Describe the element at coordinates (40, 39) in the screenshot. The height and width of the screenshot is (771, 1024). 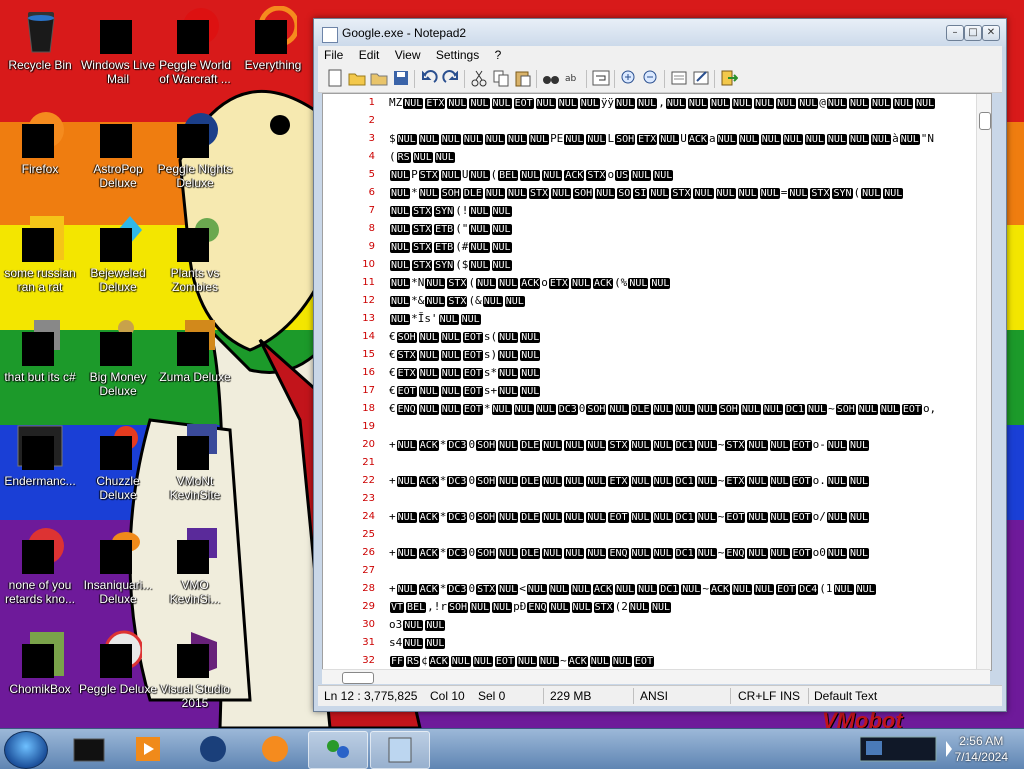
I see `desktop-icon-recycle-bin: Recycle Bin` at that location.